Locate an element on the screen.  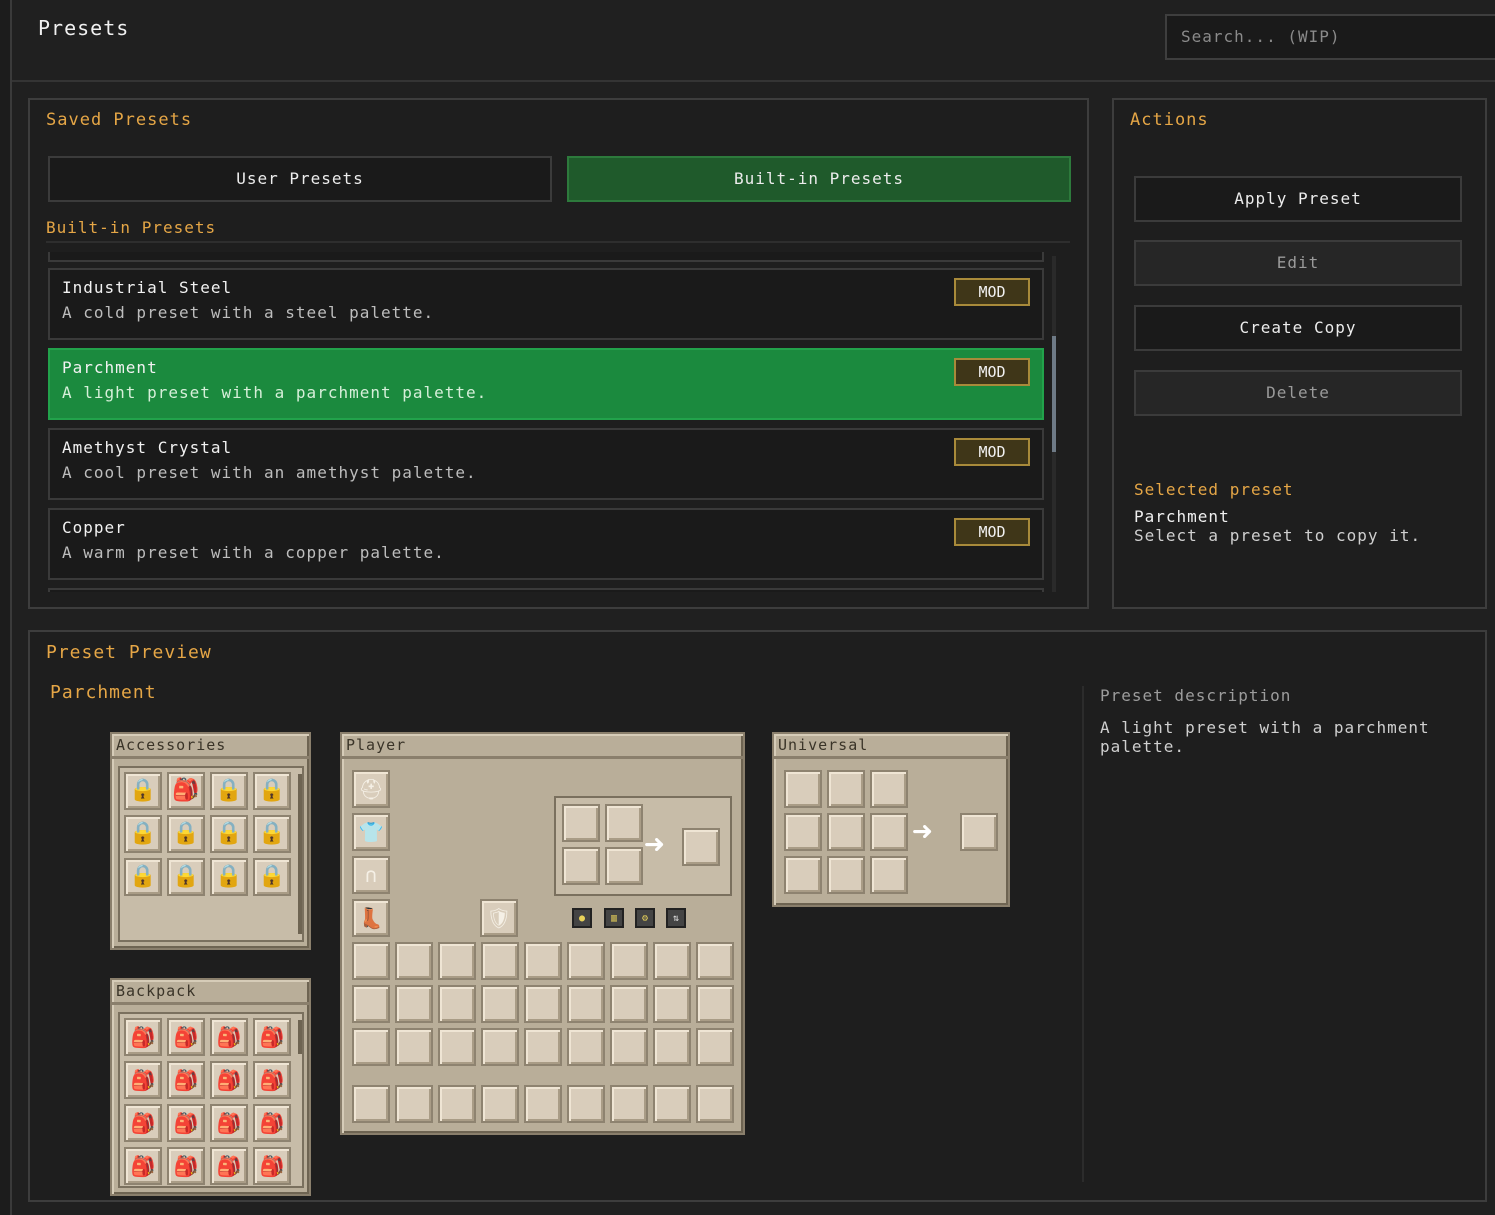
transfer-icon: ⇅ is located at coordinates (676, 918).